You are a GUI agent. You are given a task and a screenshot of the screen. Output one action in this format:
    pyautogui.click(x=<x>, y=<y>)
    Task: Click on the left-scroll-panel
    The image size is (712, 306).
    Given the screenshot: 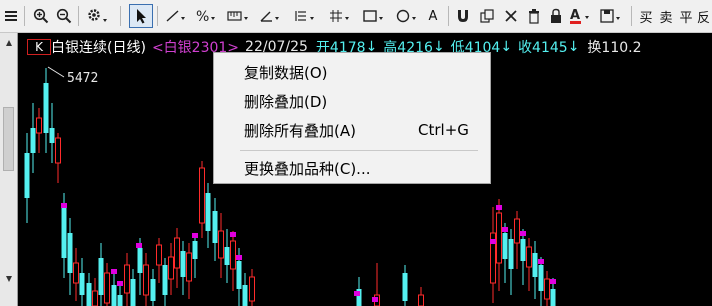 What is the action you would take?
    pyautogui.click(x=9, y=169)
    